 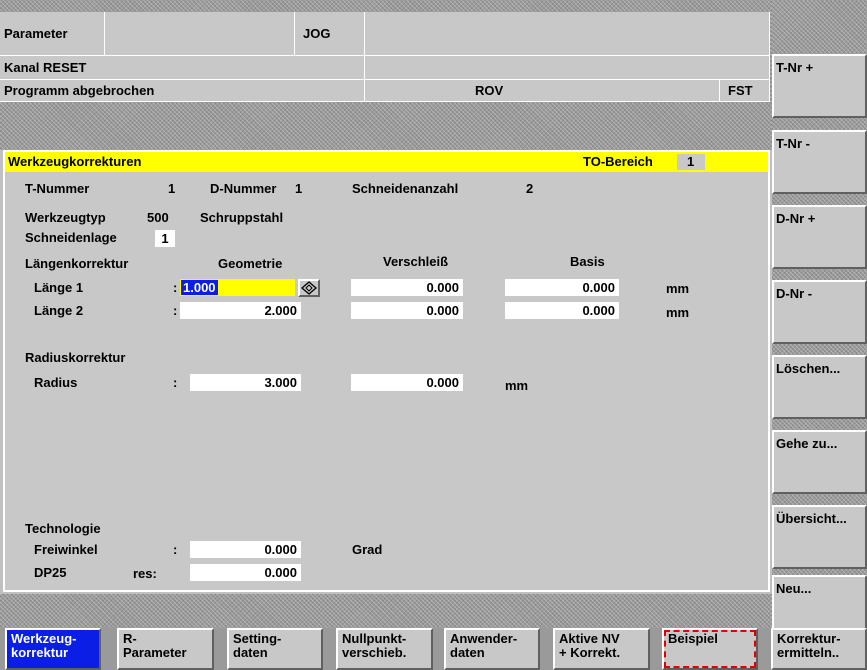 What do you see at coordinates (562, 287) in the screenshot?
I see `laenge1-basis-input: 0.000` at bounding box center [562, 287].